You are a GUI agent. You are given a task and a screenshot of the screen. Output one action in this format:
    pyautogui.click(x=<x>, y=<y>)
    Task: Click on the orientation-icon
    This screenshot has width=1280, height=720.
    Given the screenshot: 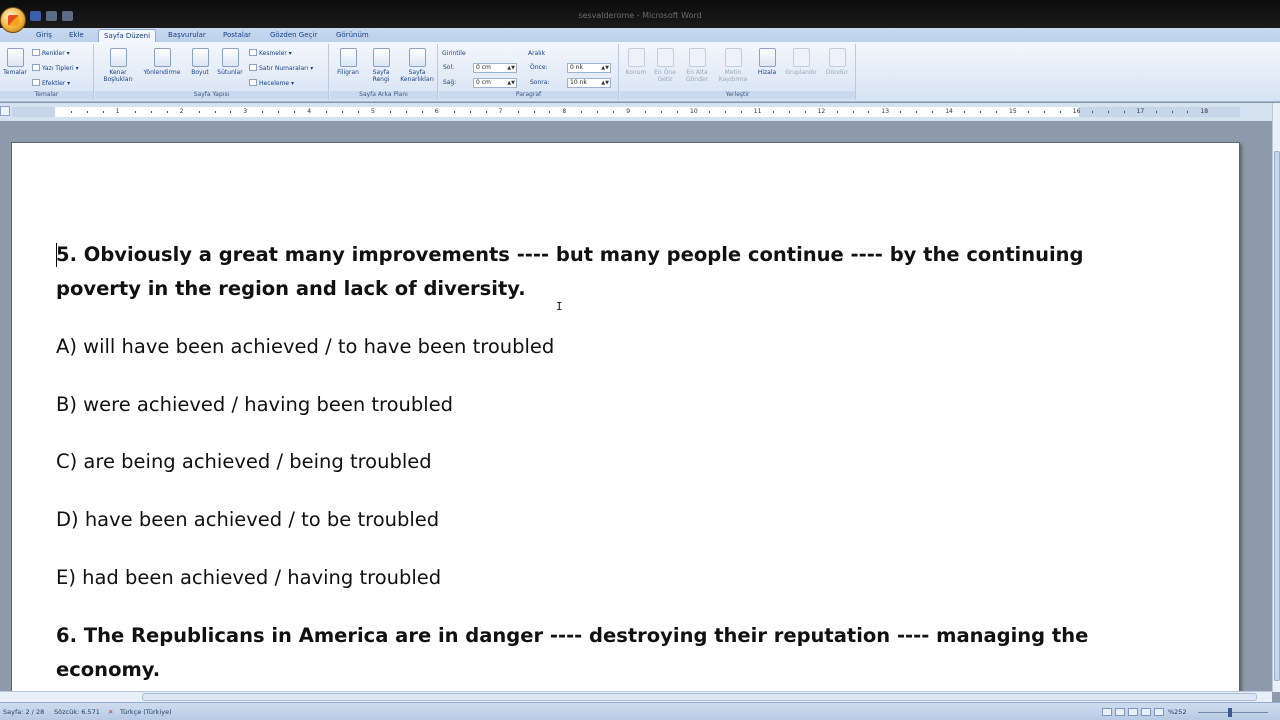 What is the action you would take?
    pyautogui.click(x=162, y=57)
    